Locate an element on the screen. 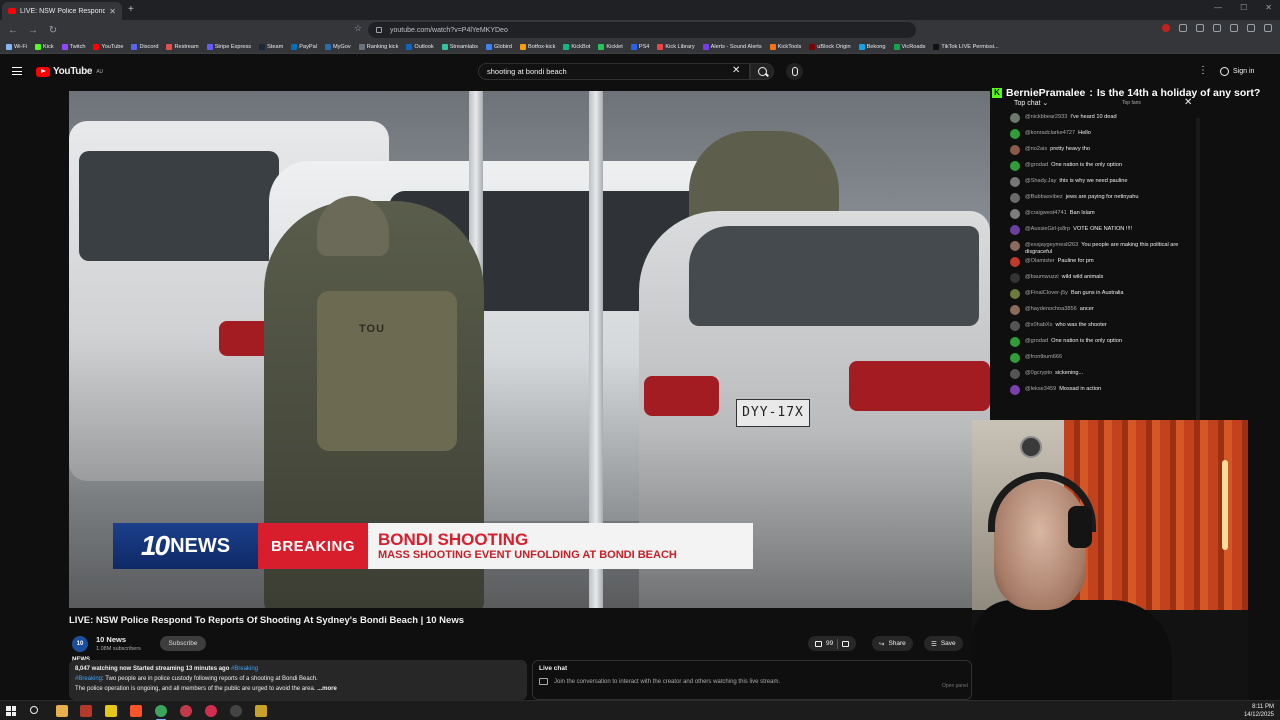  menu-icon is located at coordinates (1268, 28).